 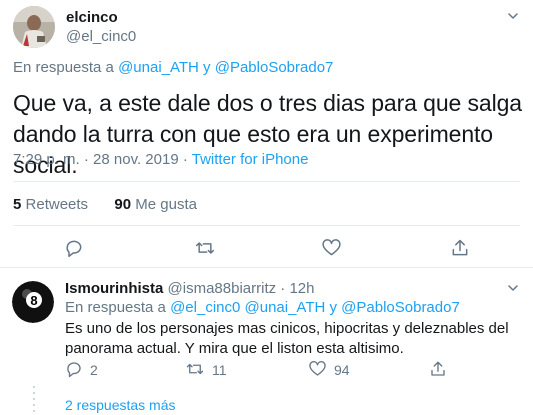 I want to click on likes-stat: 90 Me gusta, so click(x=155, y=204).